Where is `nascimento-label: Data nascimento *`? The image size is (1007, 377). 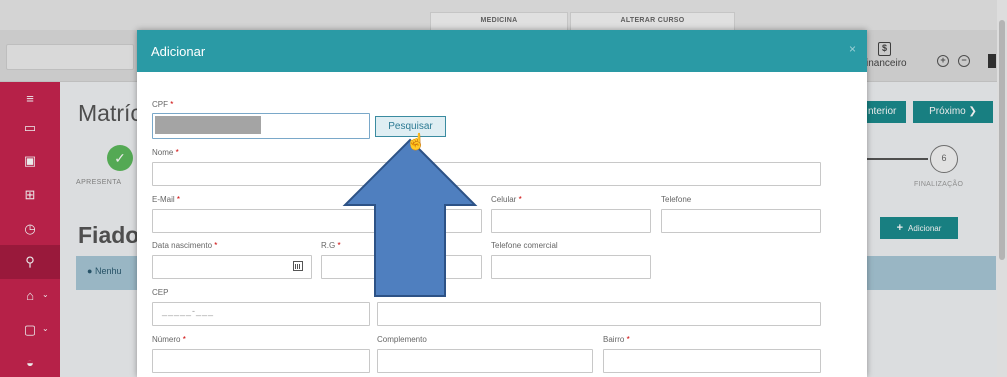
nascimento-label: Data nascimento * is located at coordinates (185, 245).